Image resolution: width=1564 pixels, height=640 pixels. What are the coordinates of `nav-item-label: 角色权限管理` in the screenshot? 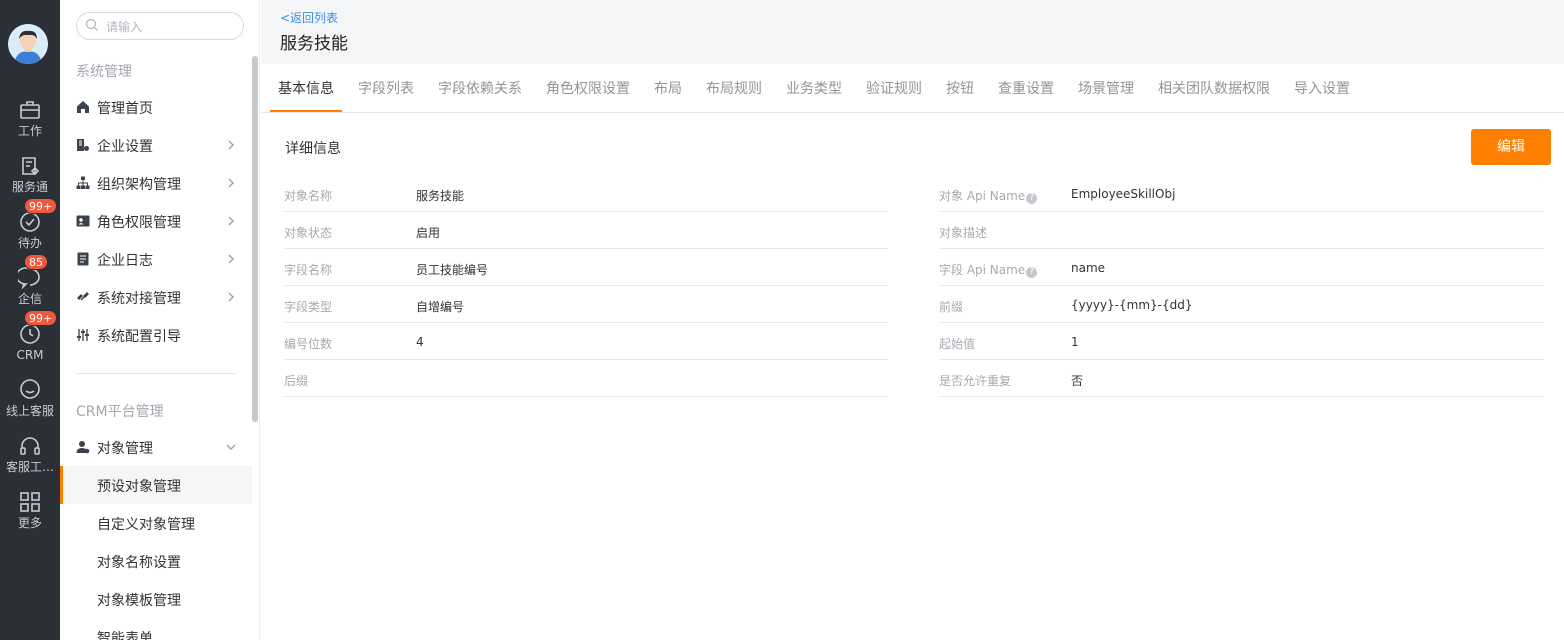 It's located at (139, 223).